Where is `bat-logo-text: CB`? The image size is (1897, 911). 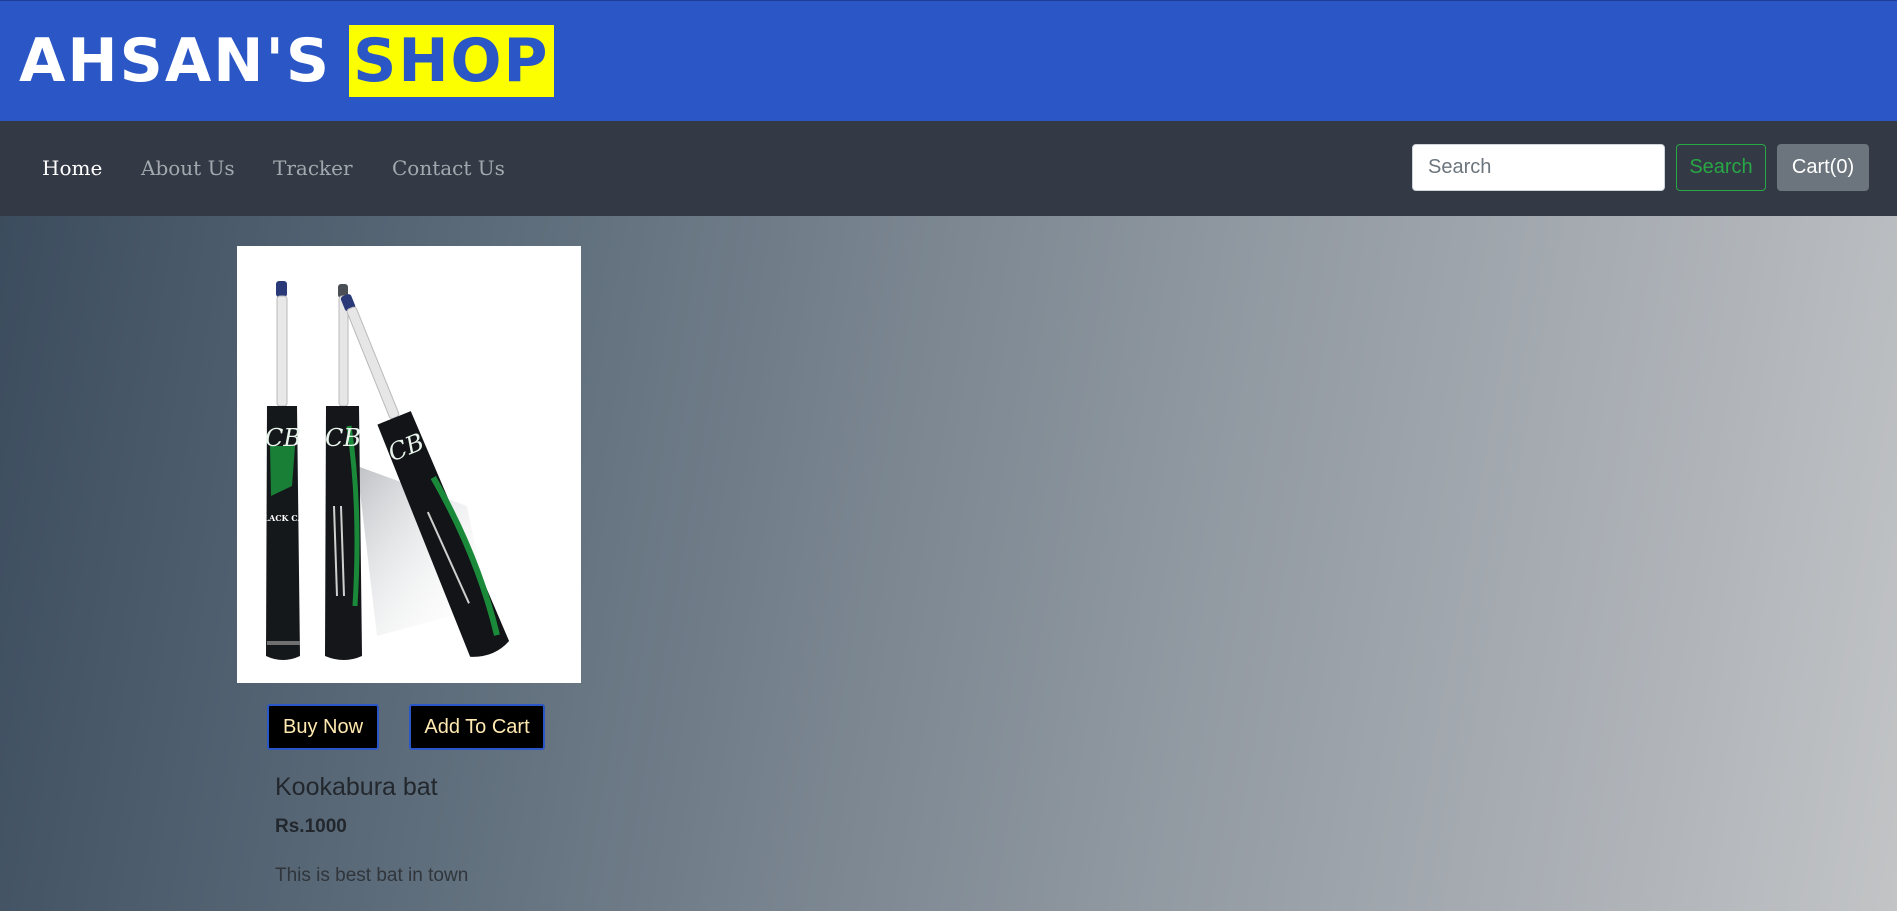
bat-logo-text: CB is located at coordinates (283, 438).